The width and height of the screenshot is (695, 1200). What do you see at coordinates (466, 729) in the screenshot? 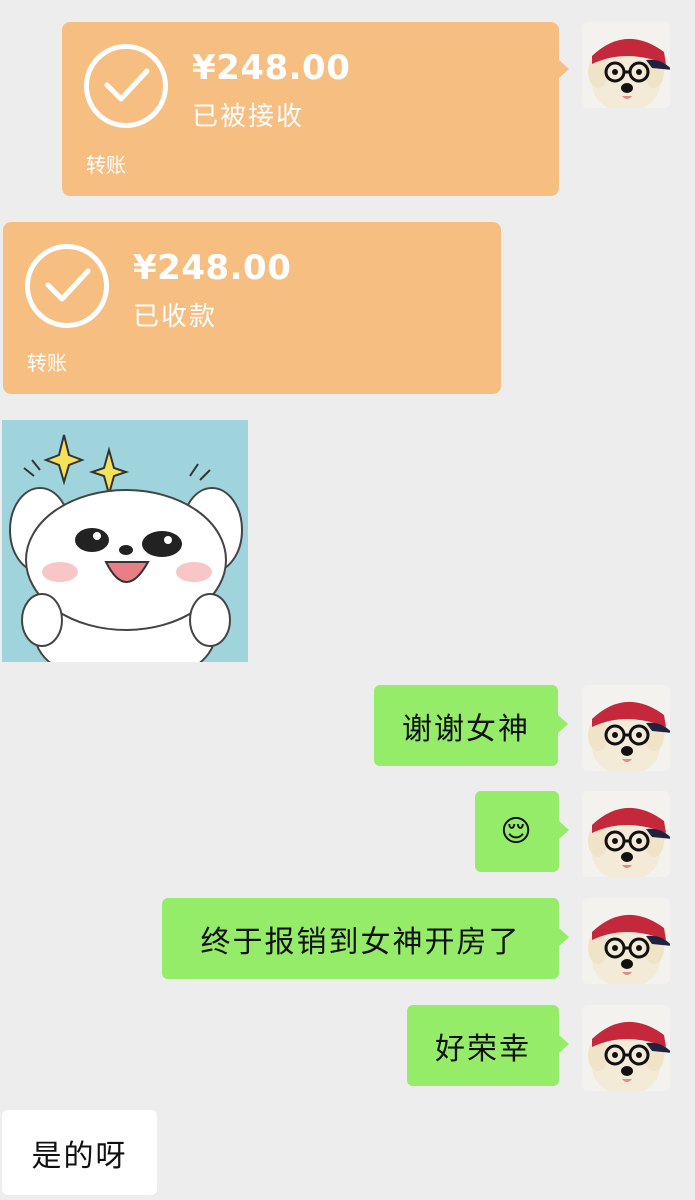
I see `message-text: 谢谢女神` at bounding box center [466, 729].